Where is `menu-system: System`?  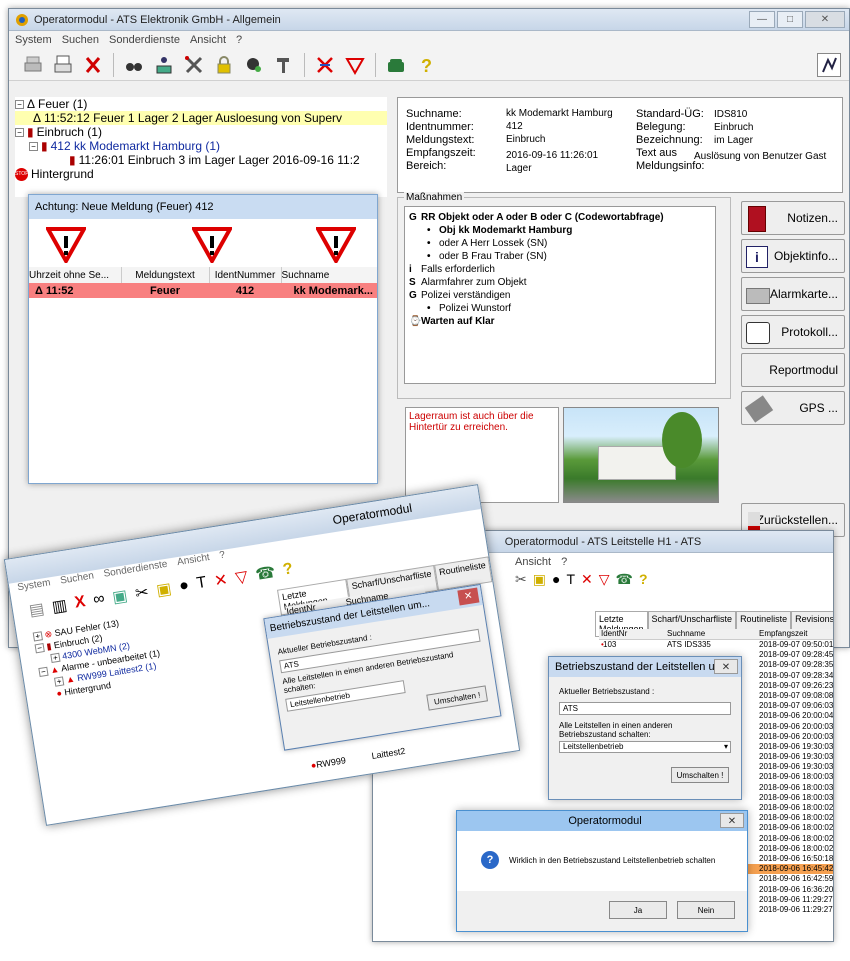
menu-system: System is located at coordinates (33, 40).